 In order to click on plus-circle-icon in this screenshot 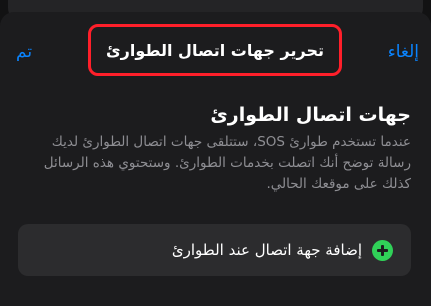, I will do `click(382, 250)`.